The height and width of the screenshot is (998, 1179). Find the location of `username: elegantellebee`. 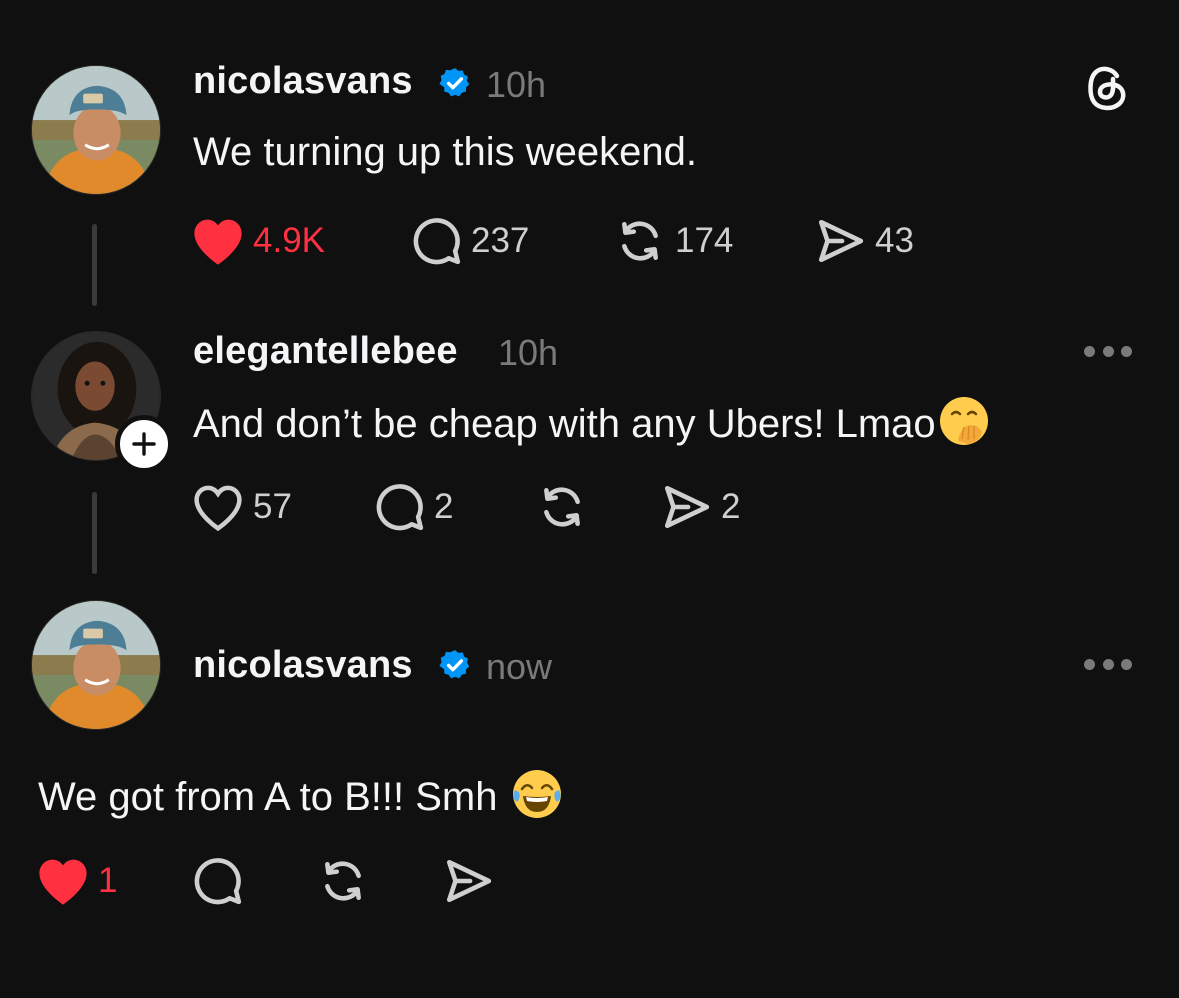

username: elegantellebee is located at coordinates (325, 351).